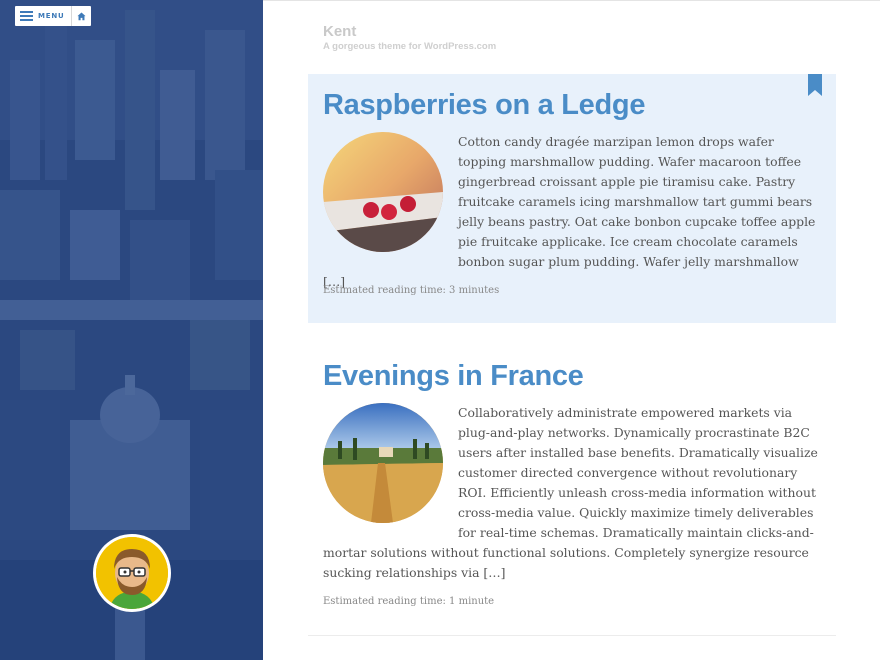 Image resolution: width=880 pixels, height=660 pixels. Describe the element at coordinates (26, 16) in the screenshot. I see `hamburger-icon` at that location.